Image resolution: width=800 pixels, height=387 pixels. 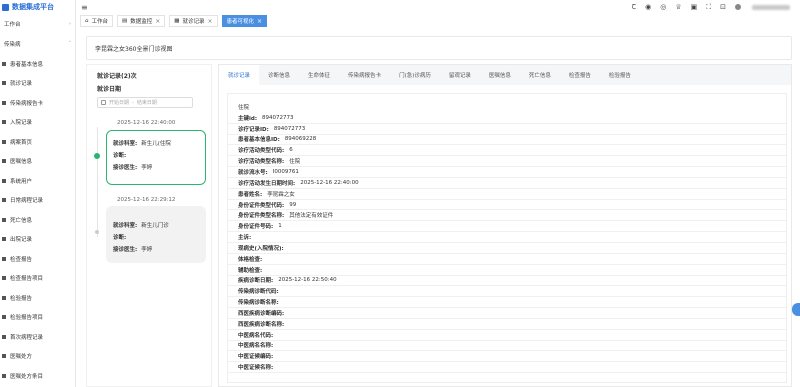 I want to click on visit-card-active: 就诊科室: 新生儿(住院 诊断: 接诊医生: 李婷, so click(x=156, y=157).